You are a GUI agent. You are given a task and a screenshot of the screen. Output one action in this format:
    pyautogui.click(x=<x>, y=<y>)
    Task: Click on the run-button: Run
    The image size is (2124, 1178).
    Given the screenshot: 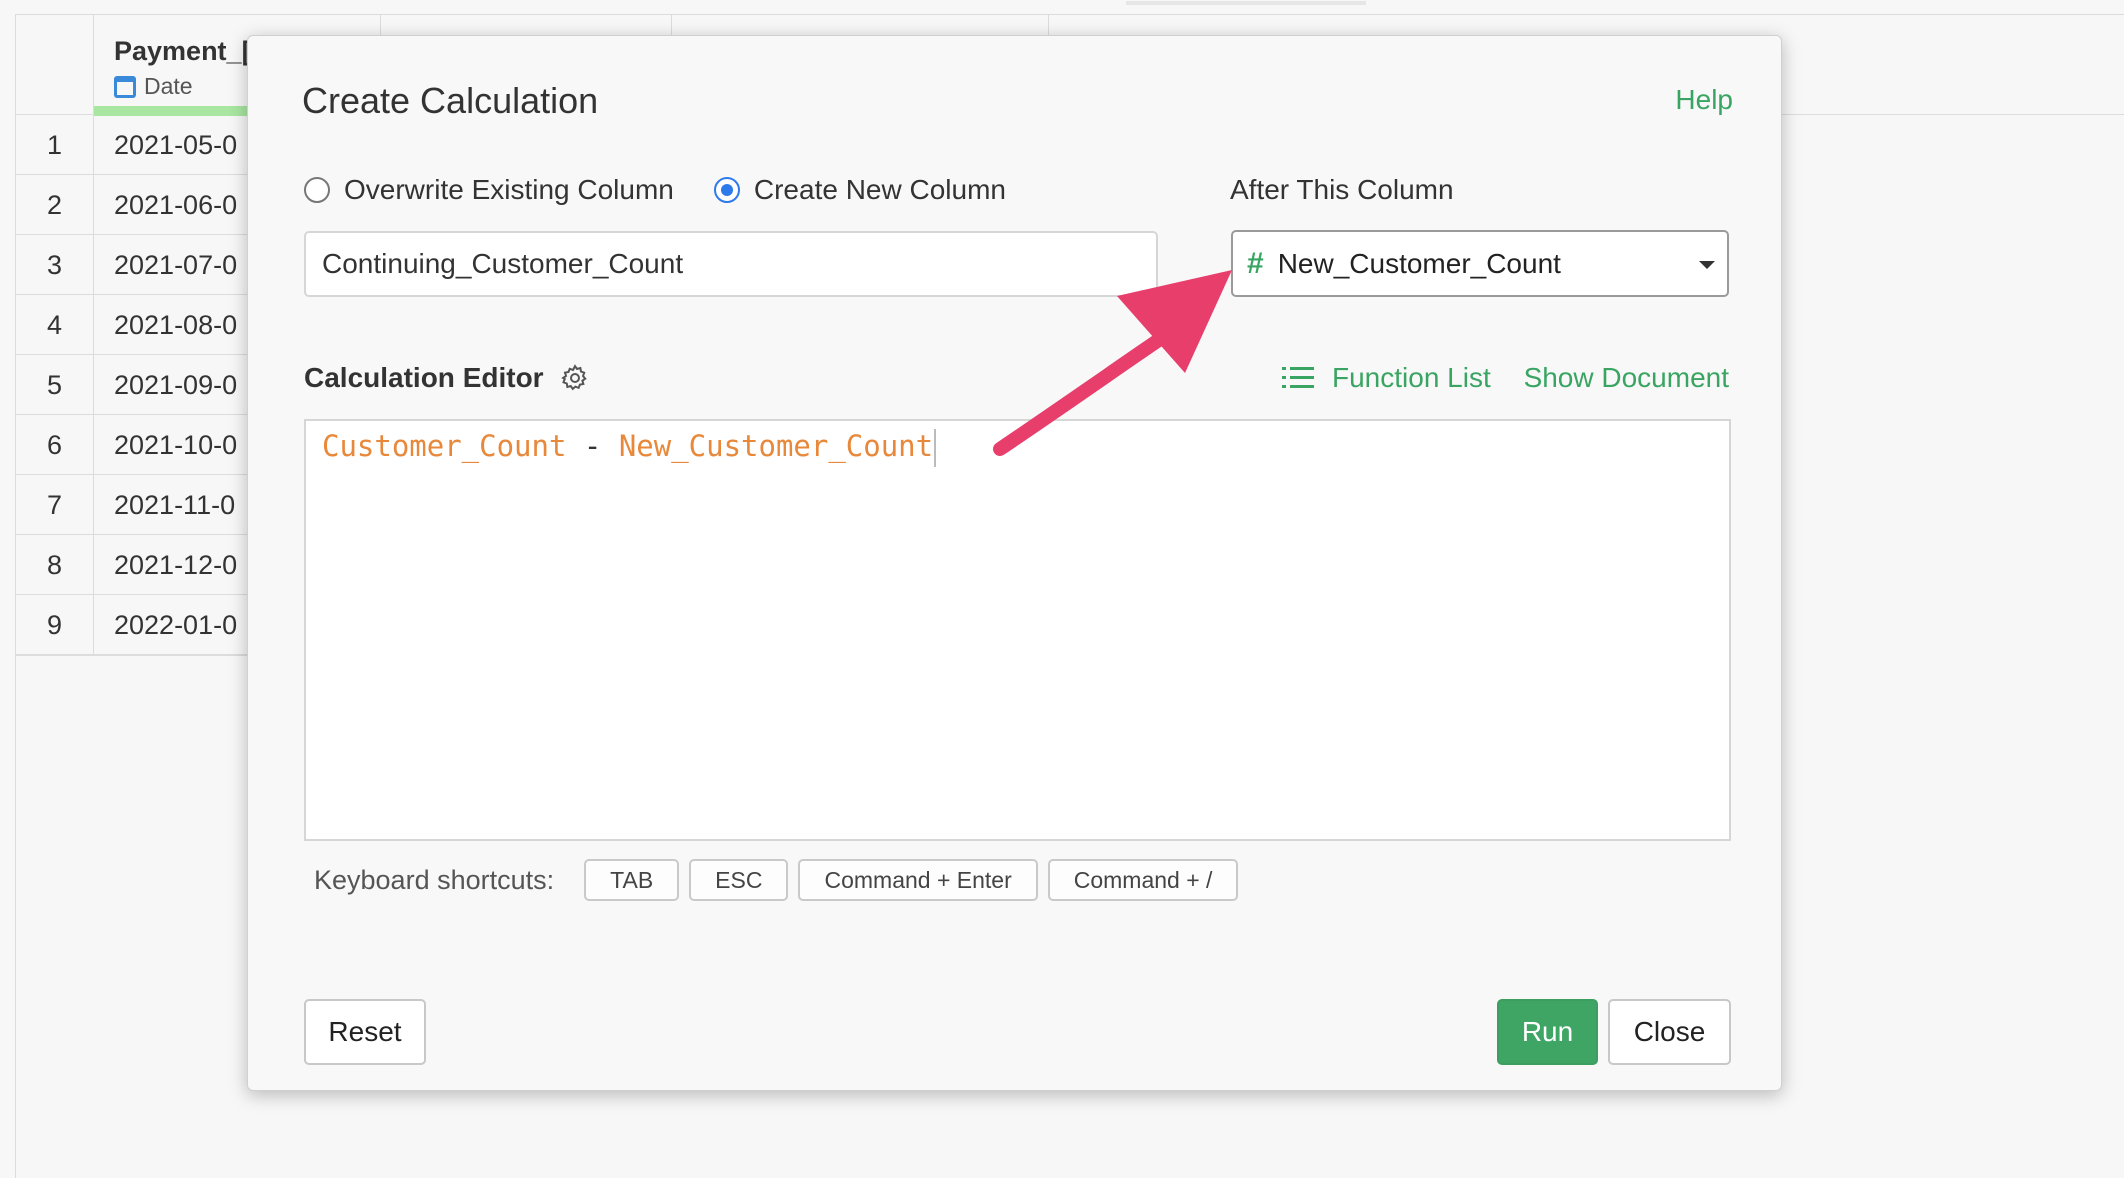 What is the action you would take?
    pyautogui.click(x=1547, y=1032)
    